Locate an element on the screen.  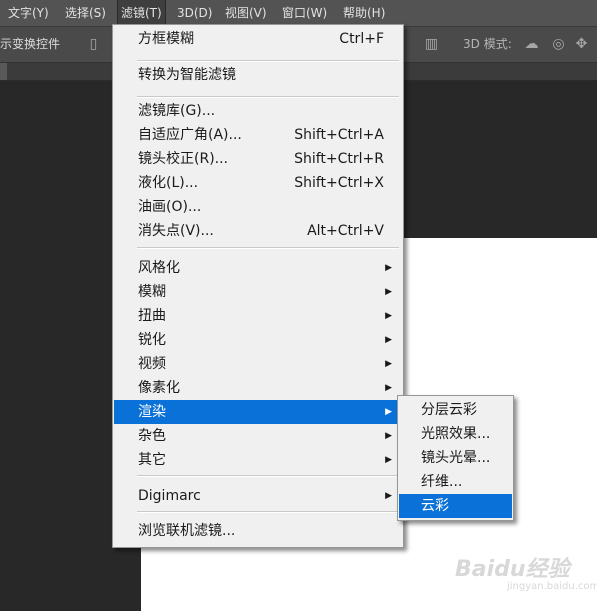
menu-item-render: 渲染 ▶ is located at coordinates (258, 412).